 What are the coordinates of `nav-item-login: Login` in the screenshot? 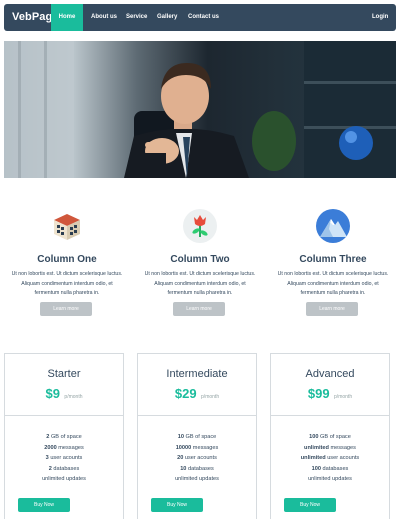 It's located at (380, 17).